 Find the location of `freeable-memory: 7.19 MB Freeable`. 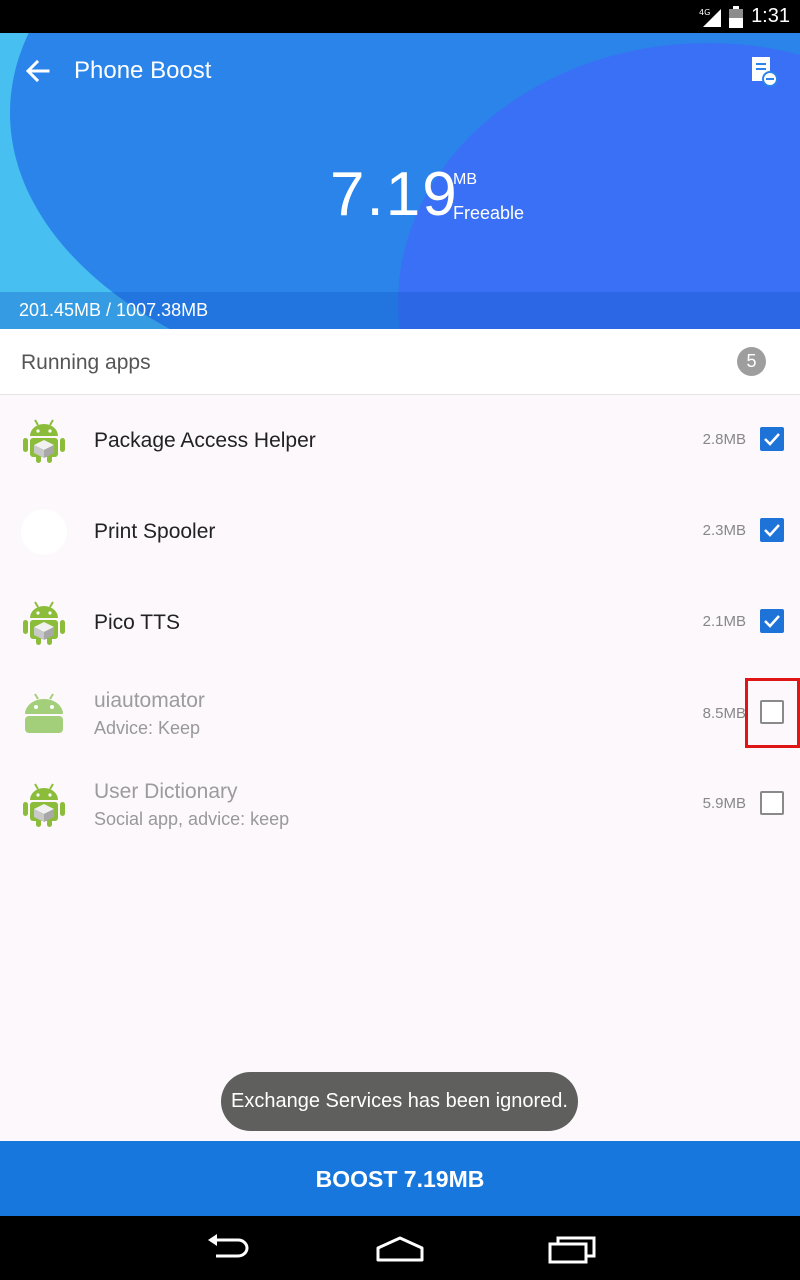

freeable-memory: 7.19 MB Freeable is located at coordinates (400, 198).